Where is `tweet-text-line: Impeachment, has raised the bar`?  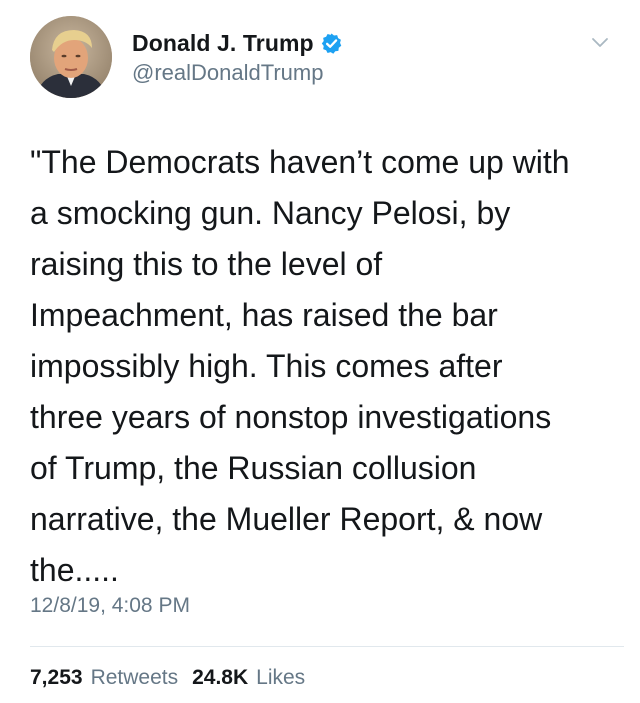
tweet-text-line: Impeachment, has raised the bar is located at coordinates (264, 315).